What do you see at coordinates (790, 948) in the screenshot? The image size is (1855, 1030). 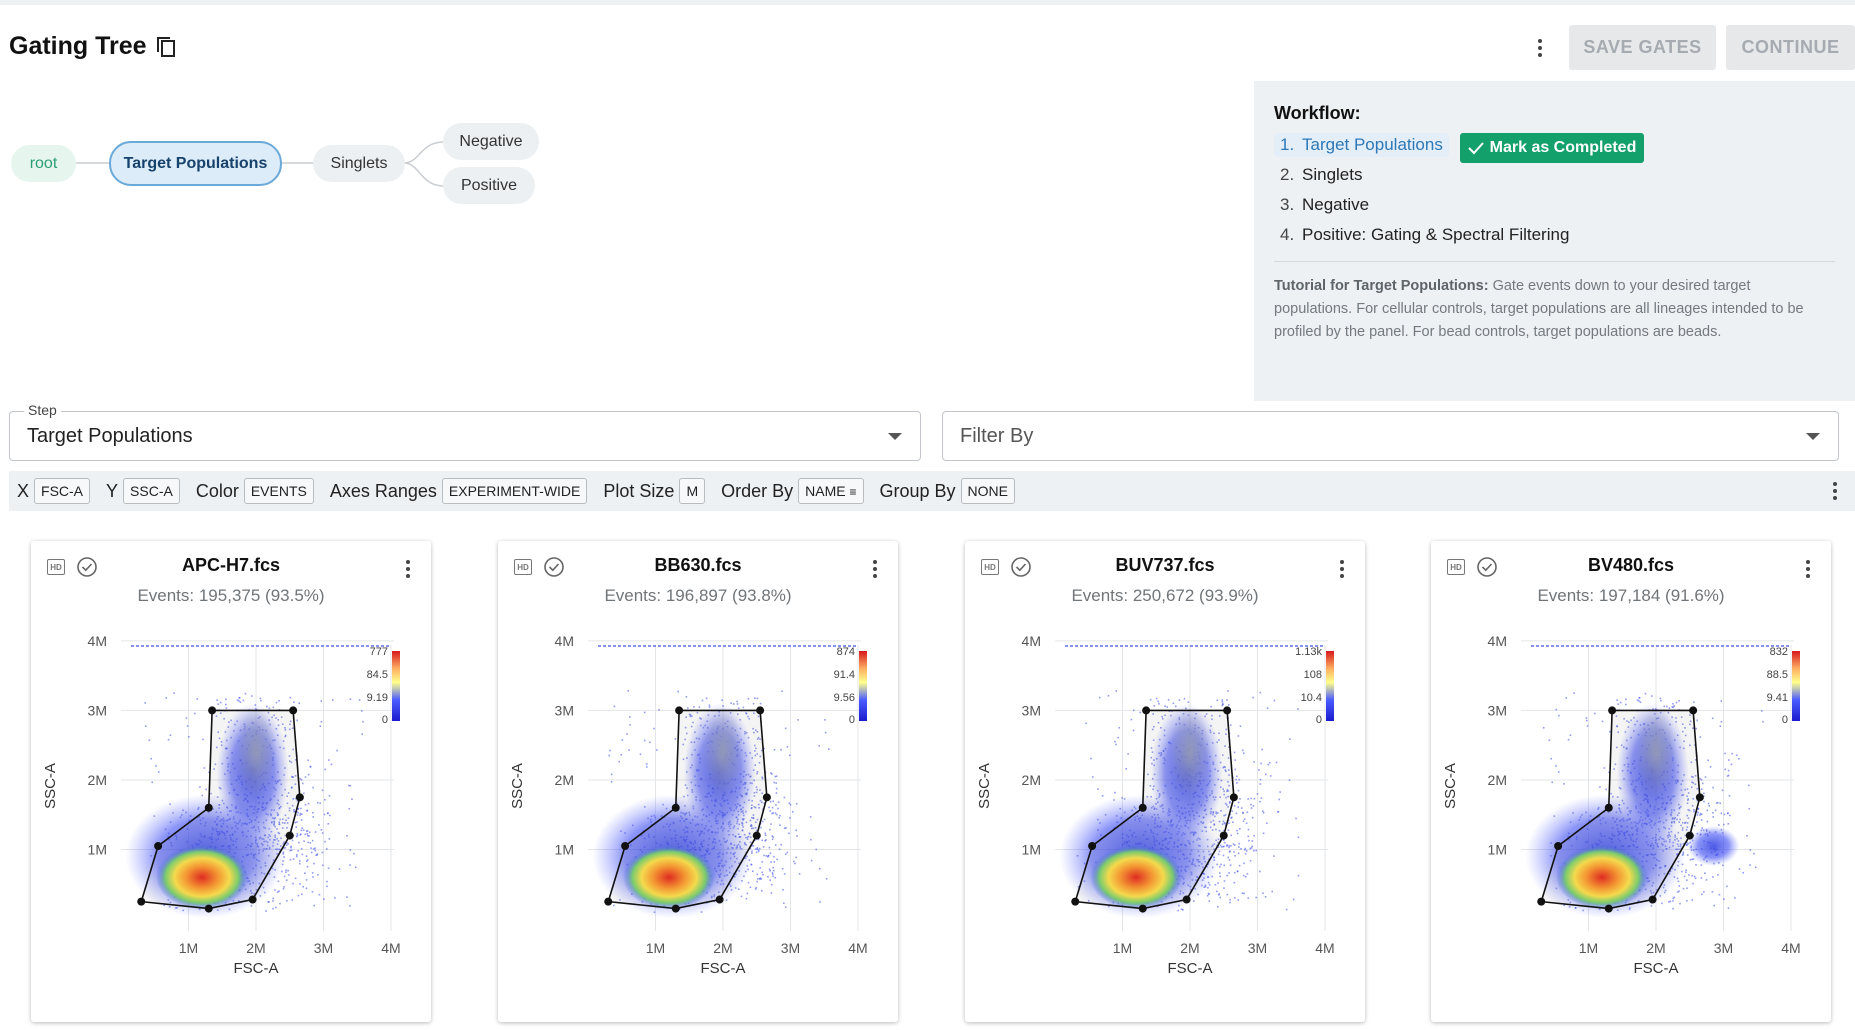 I see `x-tick-label: 3M` at bounding box center [790, 948].